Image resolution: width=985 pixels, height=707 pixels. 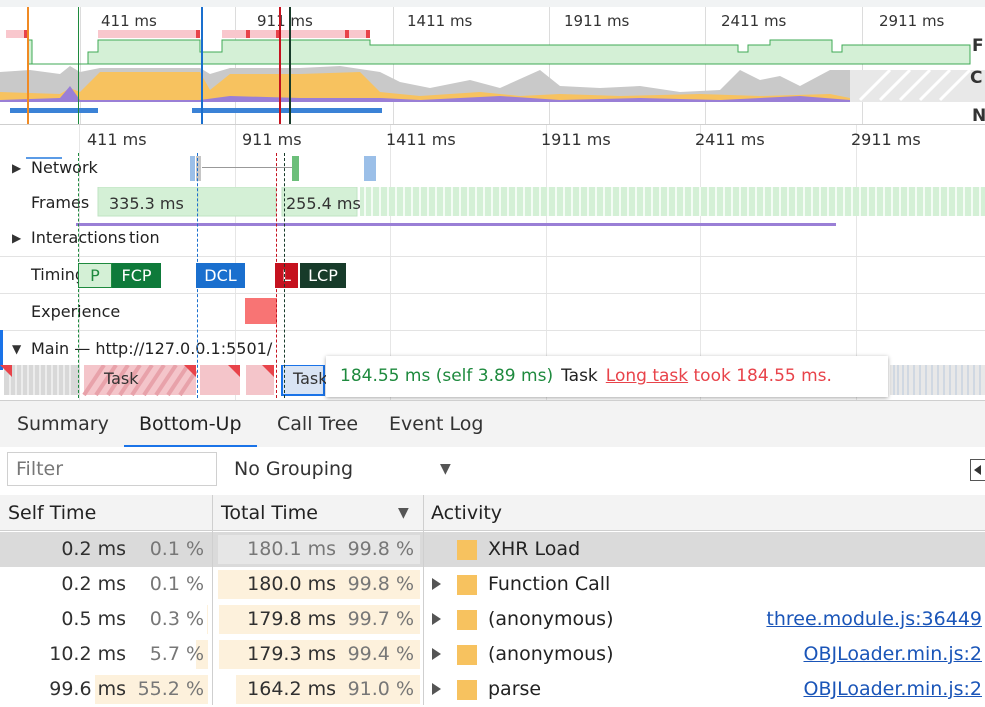 What do you see at coordinates (551, 654) in the screenshot?
I see `activity-name: (anonymous)` at bounding box center [551, 654].